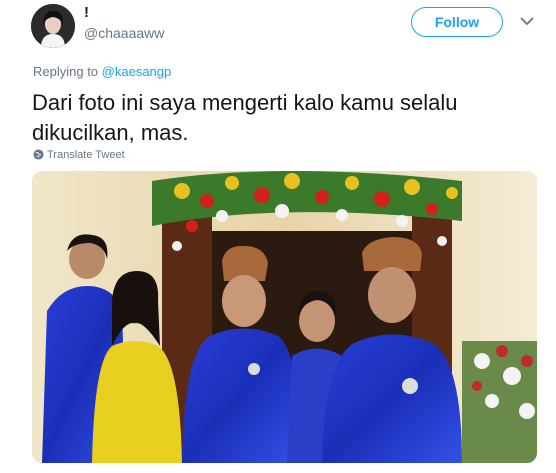  Describe the element at coordinates (53, 26) in the screenshot. I see `avatar` at that location.